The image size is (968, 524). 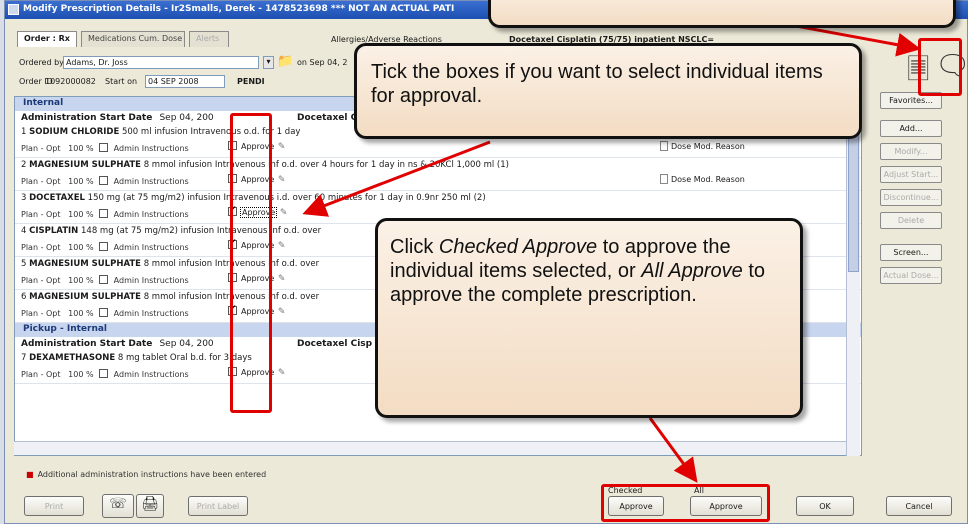 What do you see at coordinates (24, 231) in the screenshot?
I see `item-number: 4` at bounding box center [24, 231].